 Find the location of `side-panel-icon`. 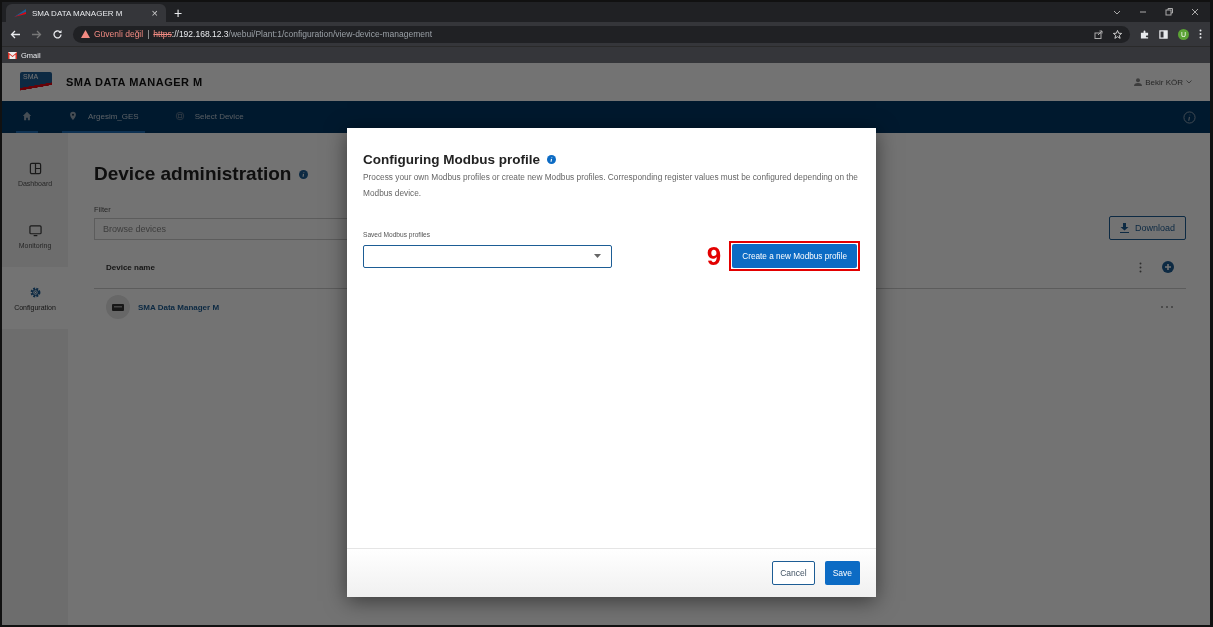

side-panel-icon is located at coordinates (1163, 34).